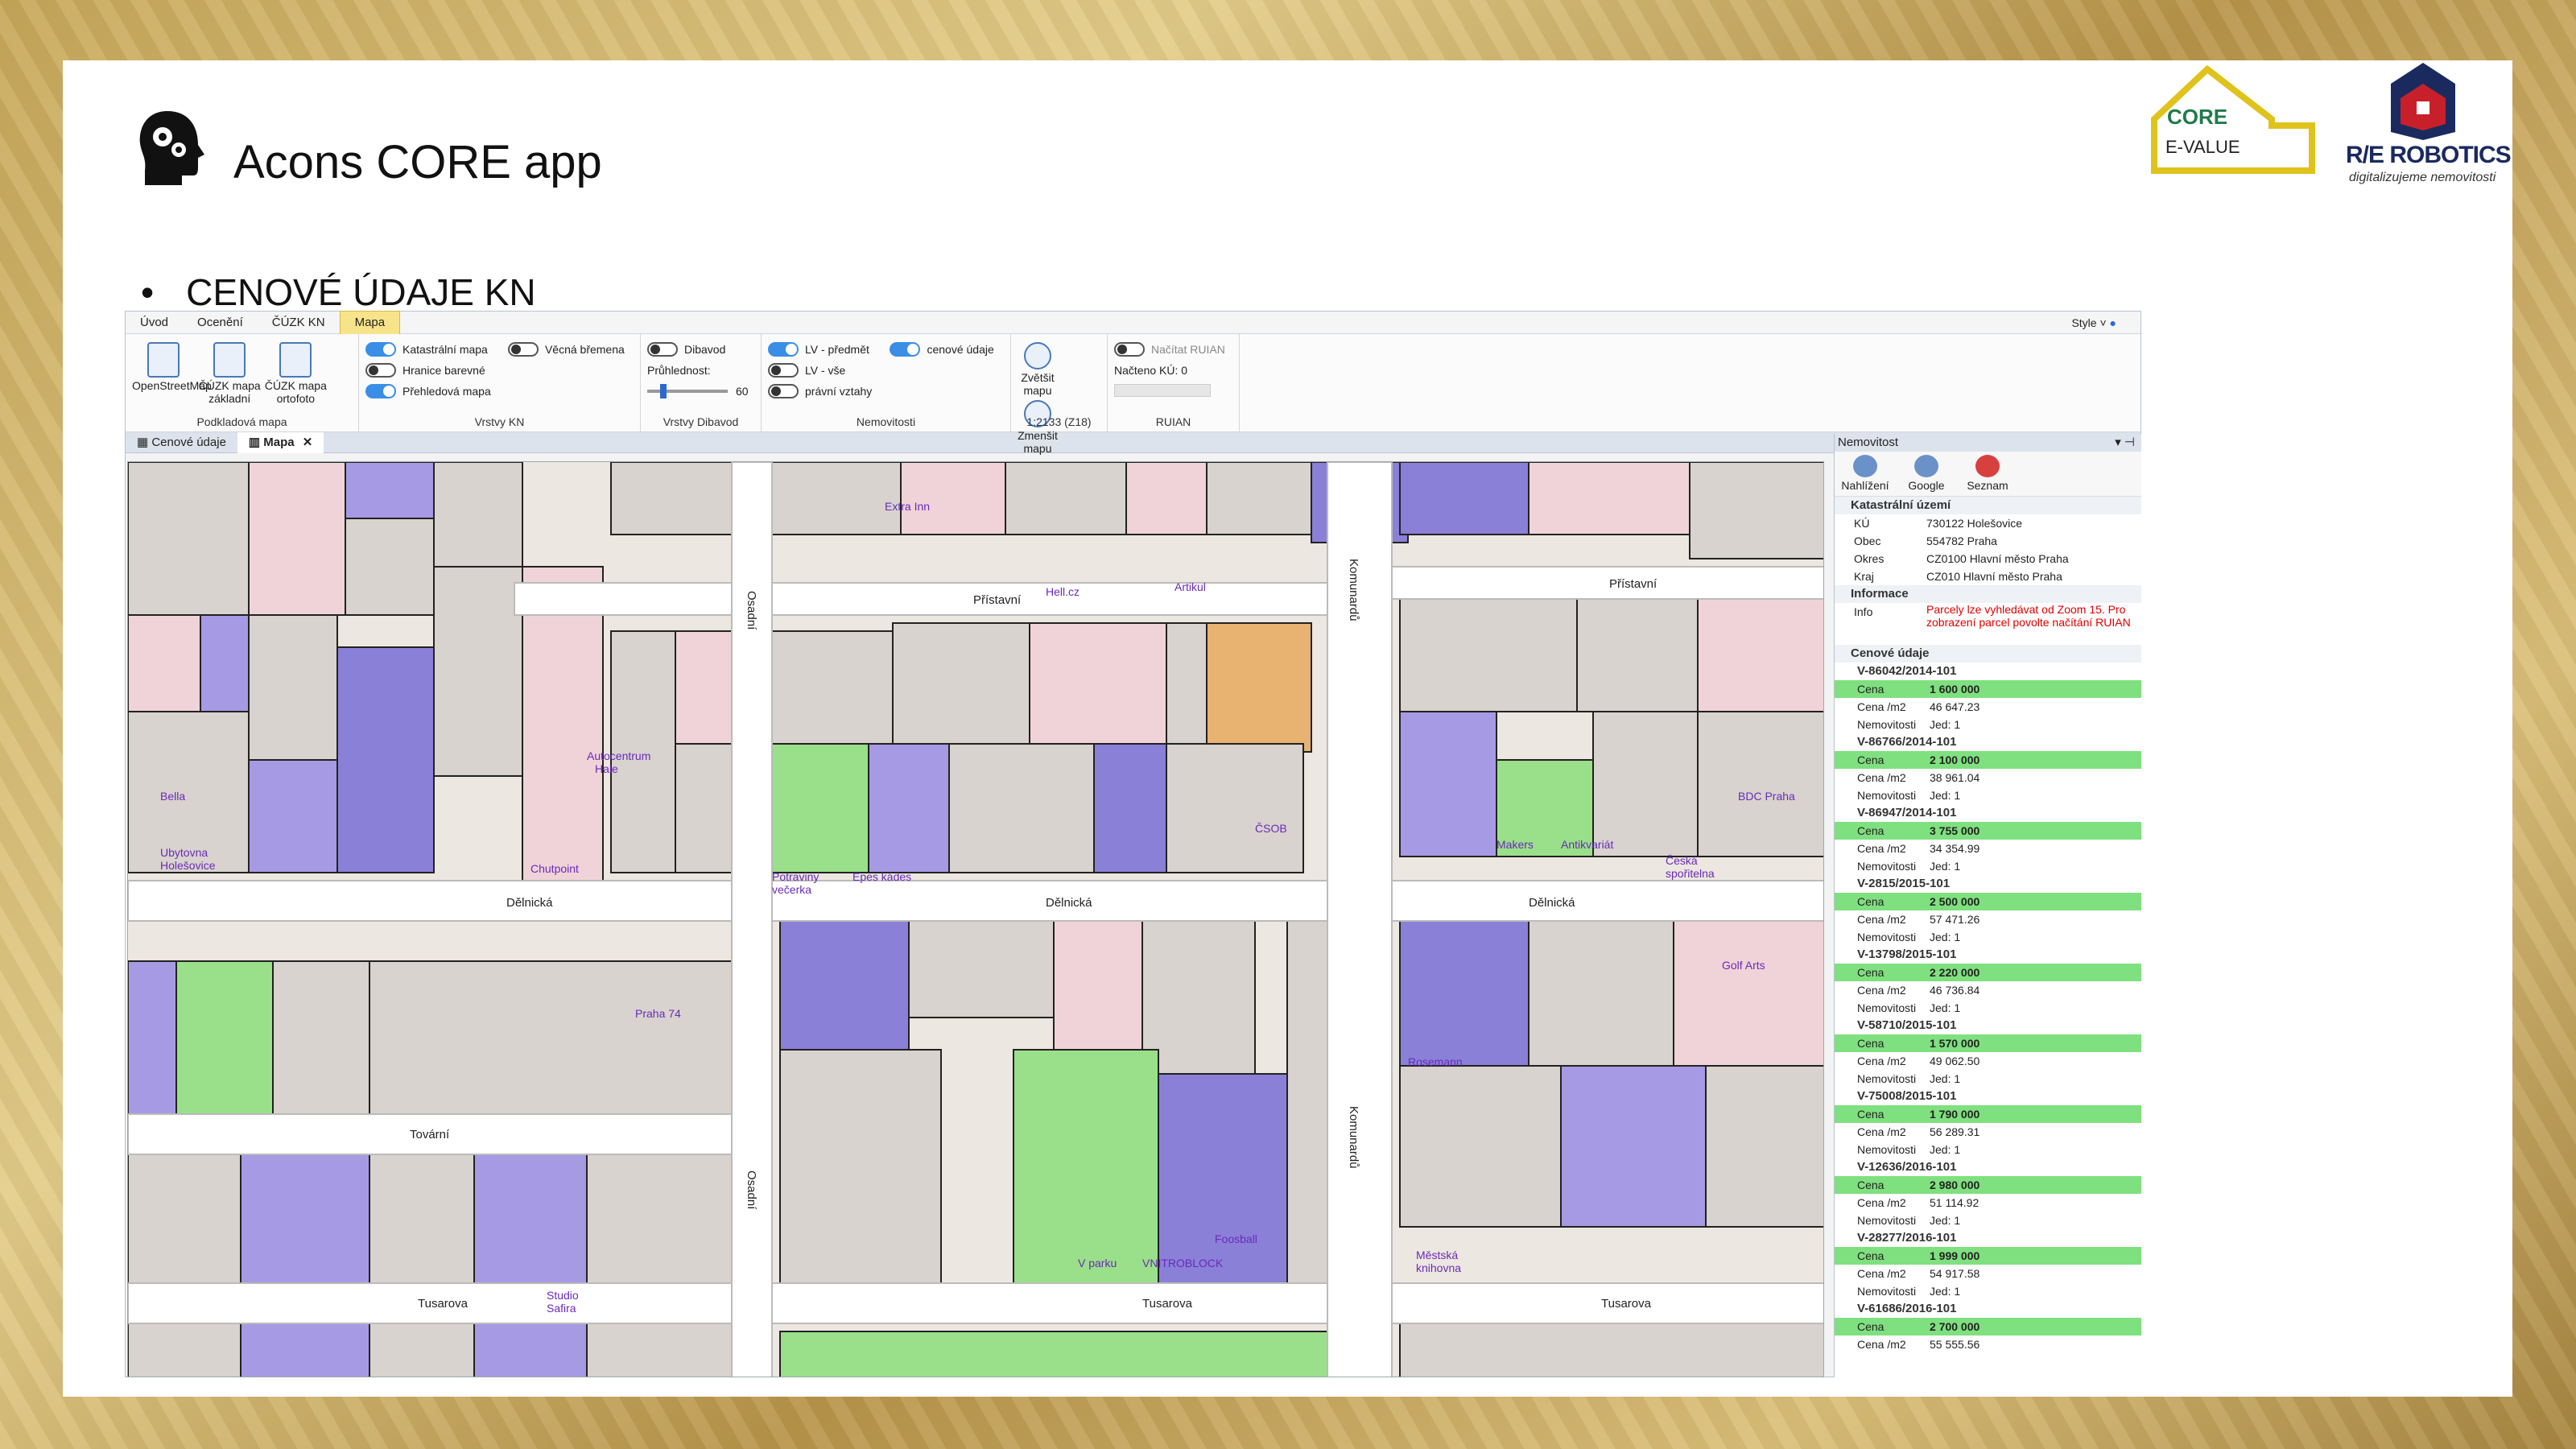  What do you see at coordinates (1988, 742) in the screenshot?
I see `record-id: V-86766/2014-101` at bounding box center [1988, 742].